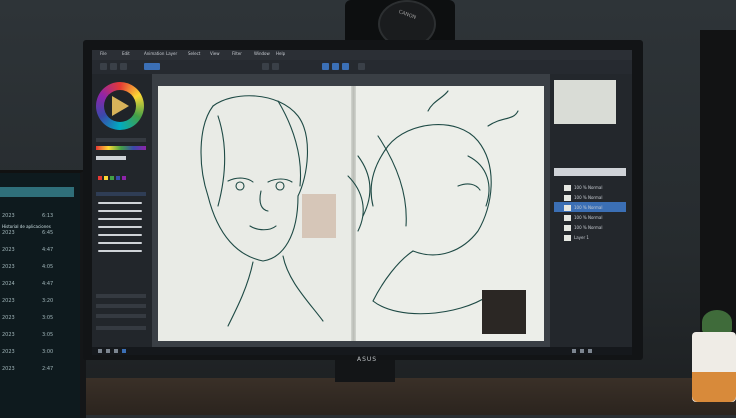 Image resolution: width=736 pixels, height=418 pixels. Describe the element at coordinates (154, 53) in the screenshot. I see `menu-item: Animation` at that location.